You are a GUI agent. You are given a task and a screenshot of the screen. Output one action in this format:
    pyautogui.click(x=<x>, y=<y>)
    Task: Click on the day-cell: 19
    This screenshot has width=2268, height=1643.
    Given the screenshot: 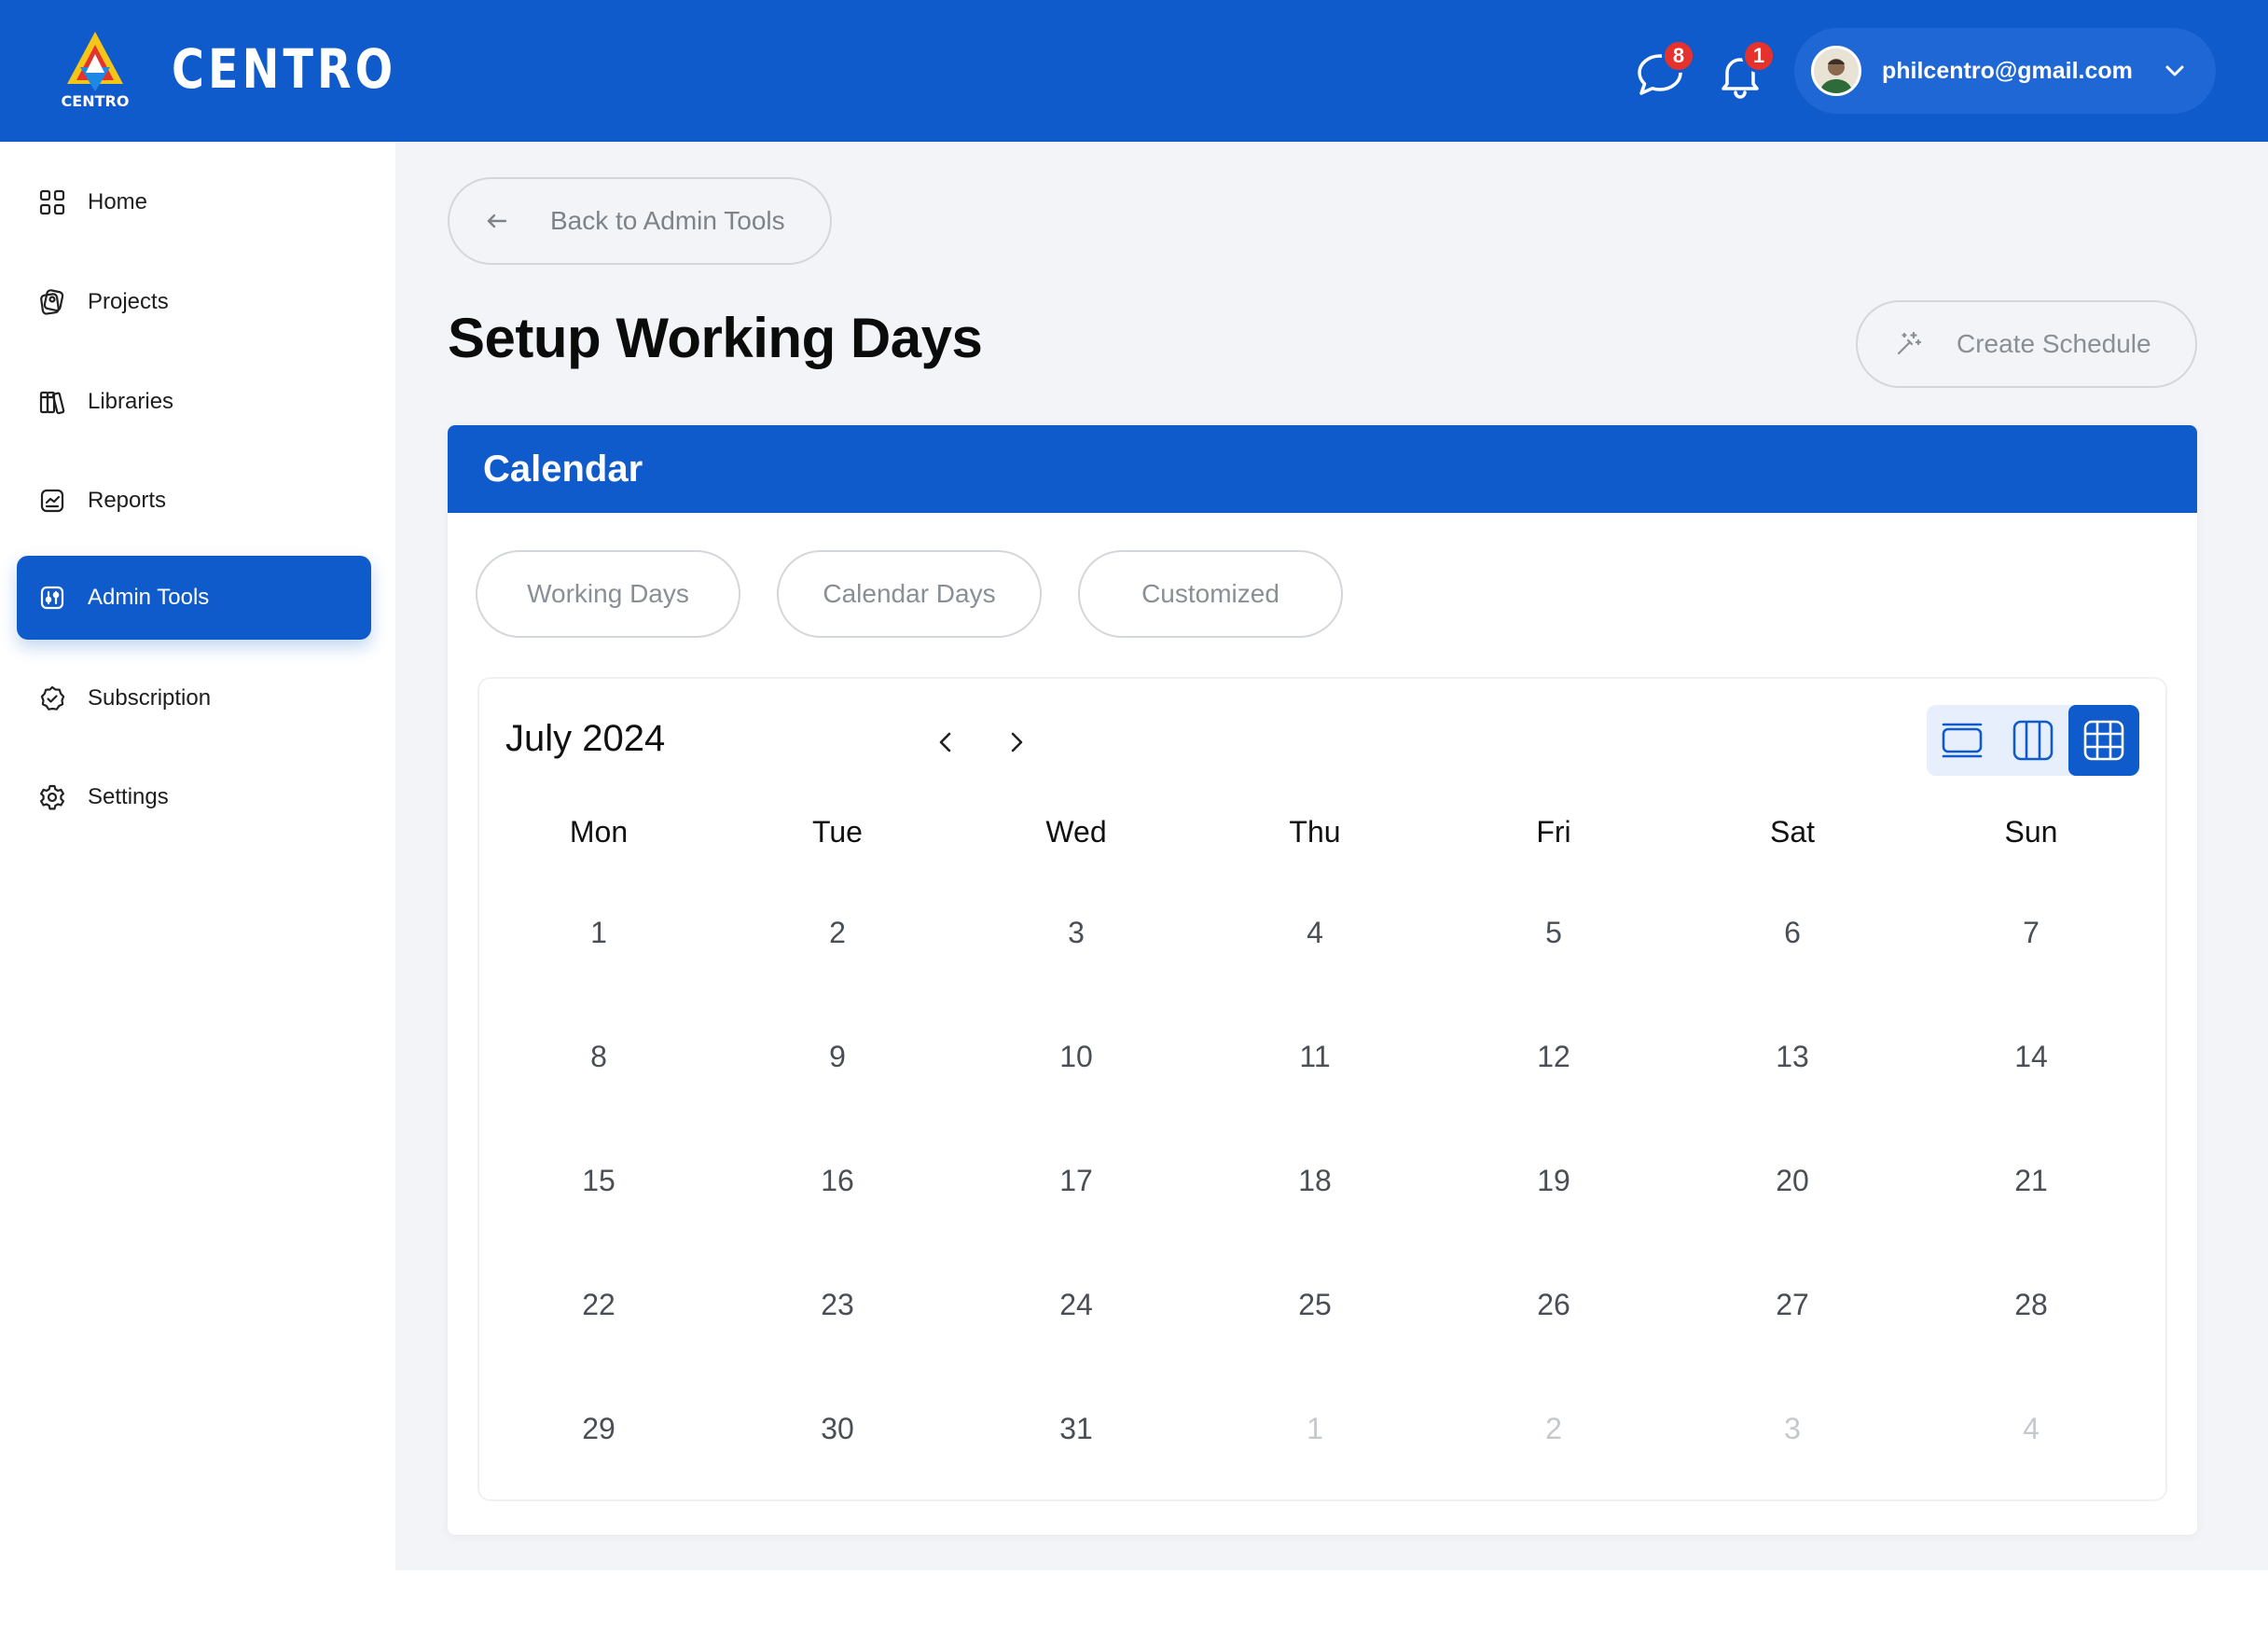 What is the action you would take?
    pyautogui.click(x=1553, y=1181)
    